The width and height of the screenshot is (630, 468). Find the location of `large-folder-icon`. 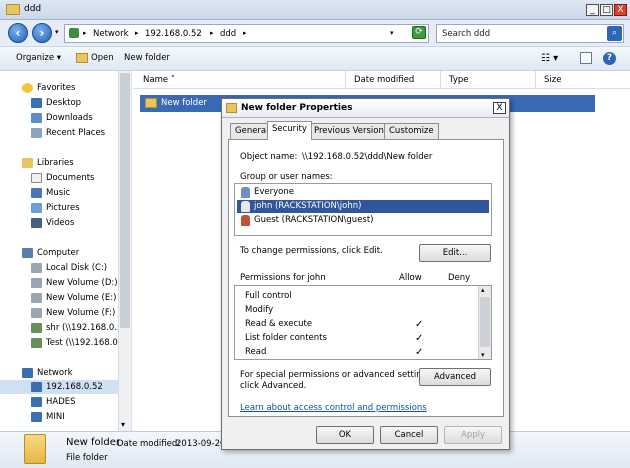

large-folder-icon is located at coordinates (35, 449).